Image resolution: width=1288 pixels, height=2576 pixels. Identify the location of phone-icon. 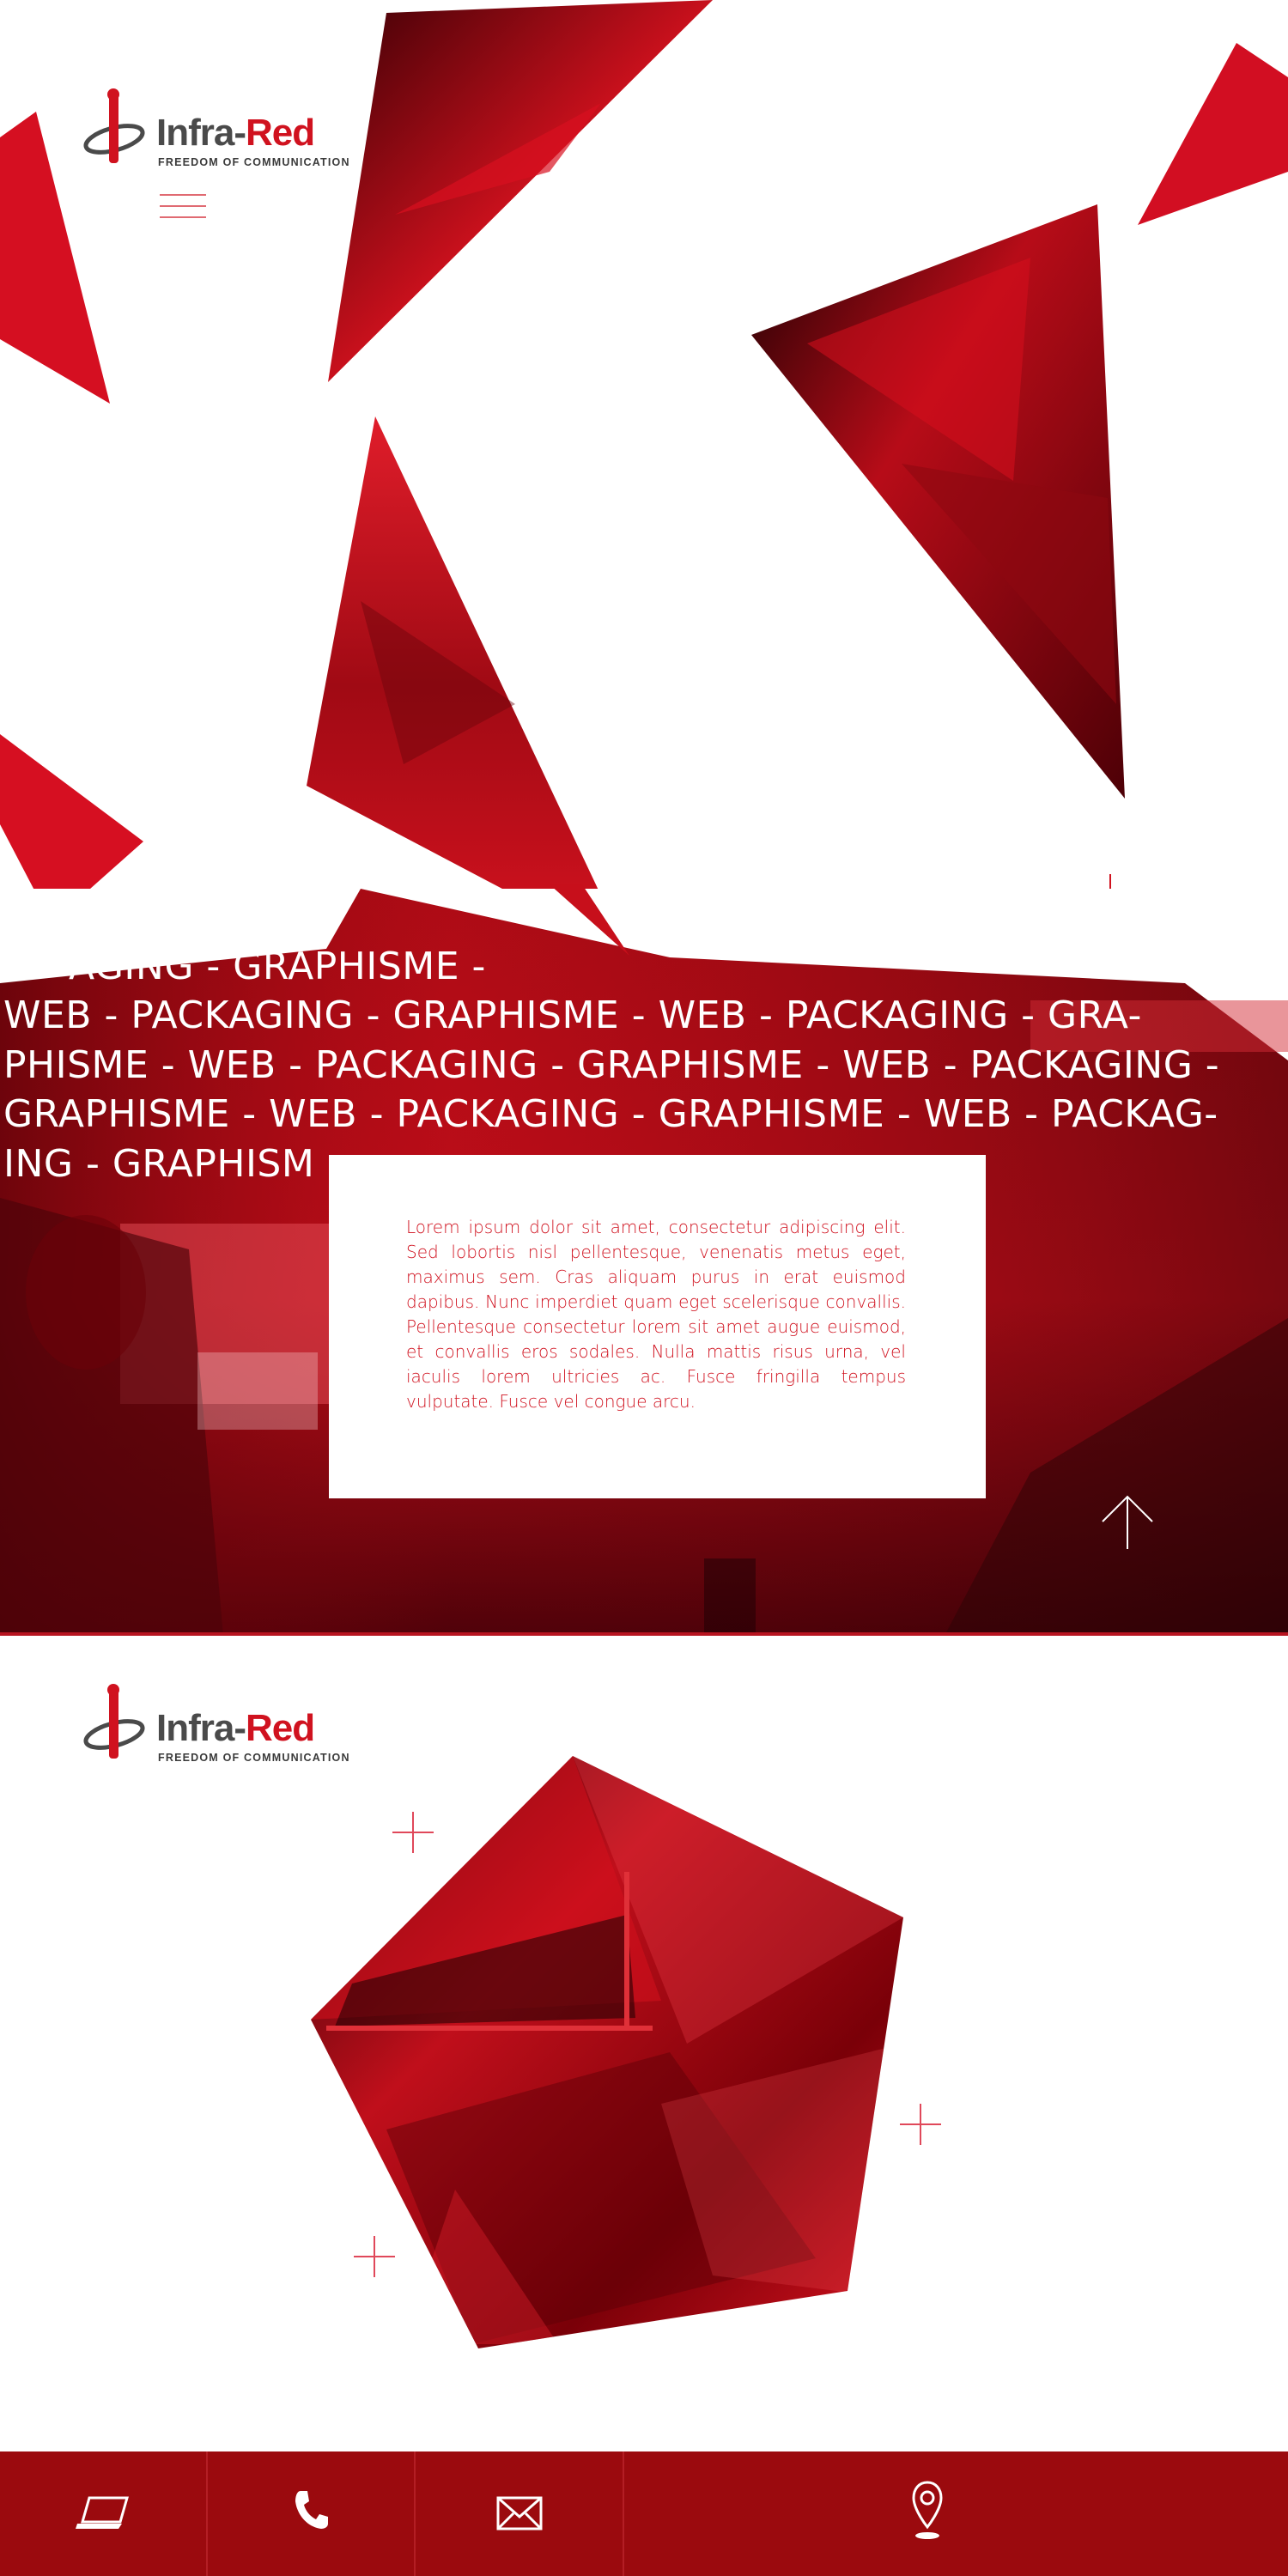
(312, 2510).